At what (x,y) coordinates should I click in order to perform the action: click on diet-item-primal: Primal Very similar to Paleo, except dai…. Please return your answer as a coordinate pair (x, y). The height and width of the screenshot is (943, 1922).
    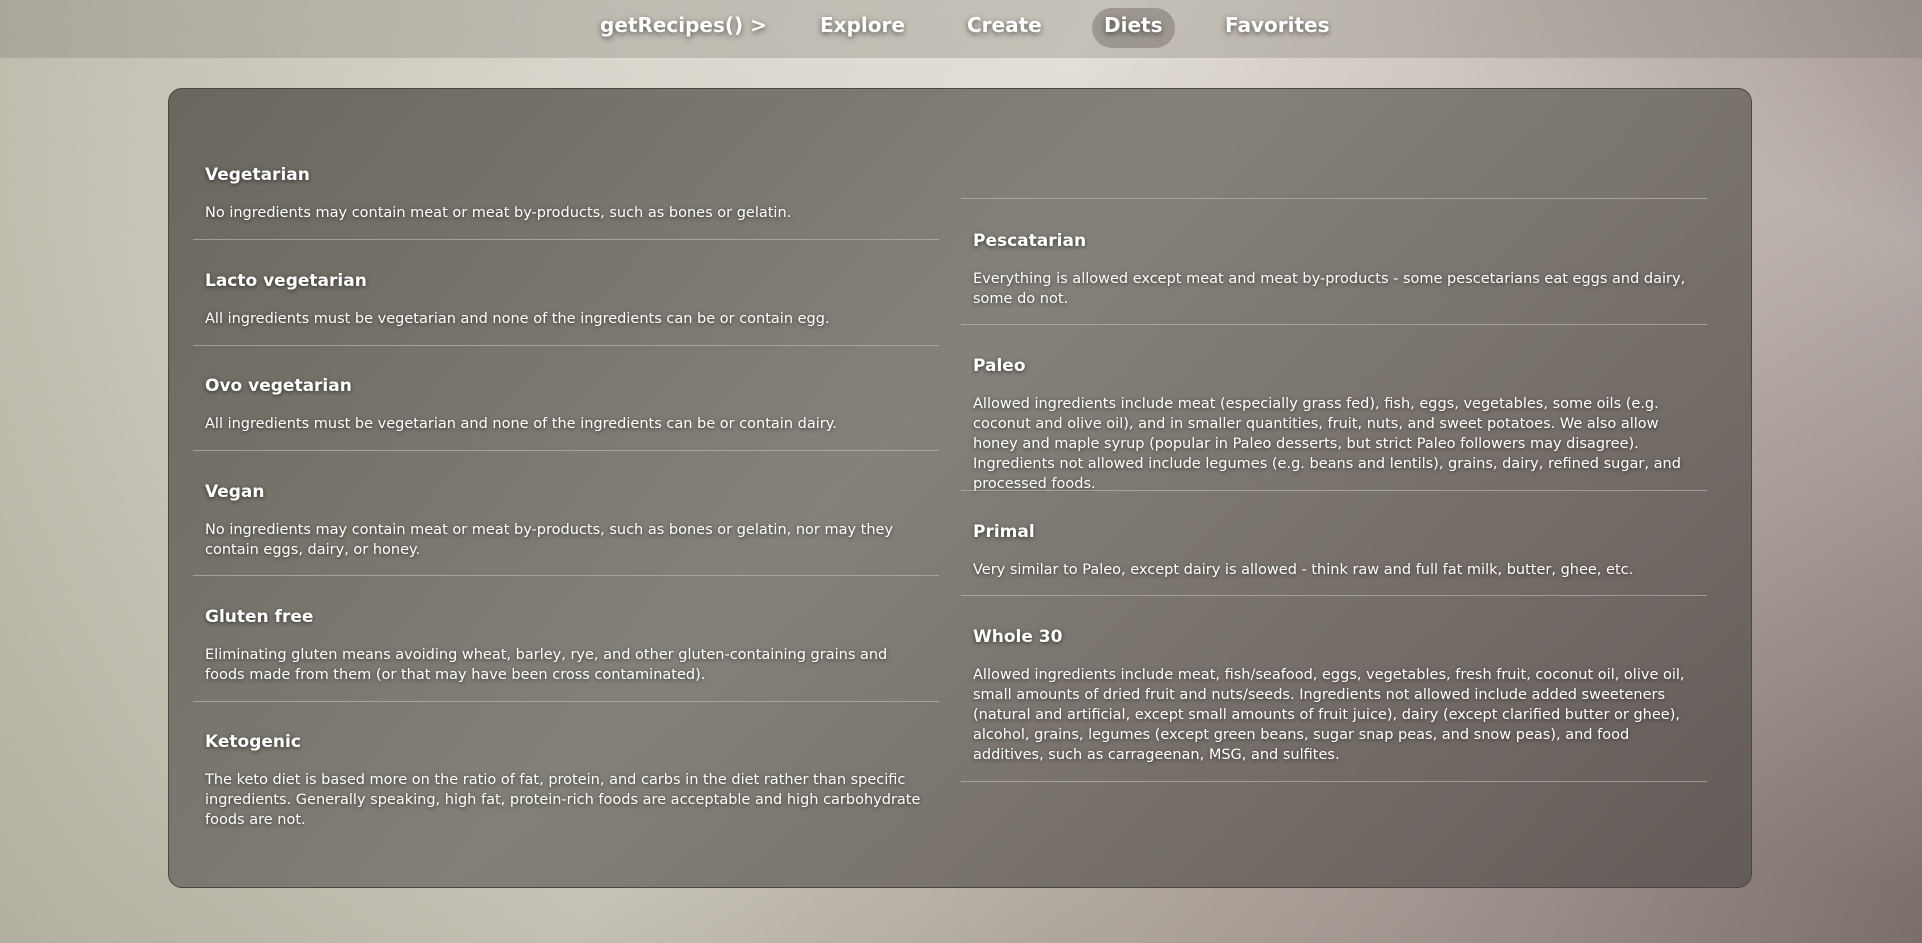
    Looking at the image, I should click on (1334, 550).